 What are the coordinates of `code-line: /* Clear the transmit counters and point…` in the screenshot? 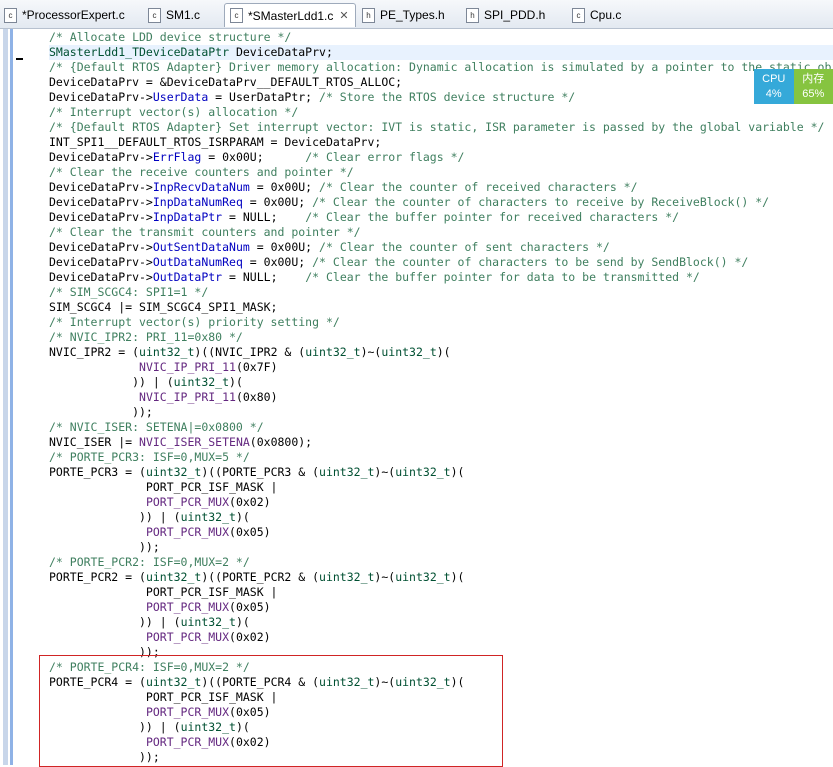 It's located at (441, 232).